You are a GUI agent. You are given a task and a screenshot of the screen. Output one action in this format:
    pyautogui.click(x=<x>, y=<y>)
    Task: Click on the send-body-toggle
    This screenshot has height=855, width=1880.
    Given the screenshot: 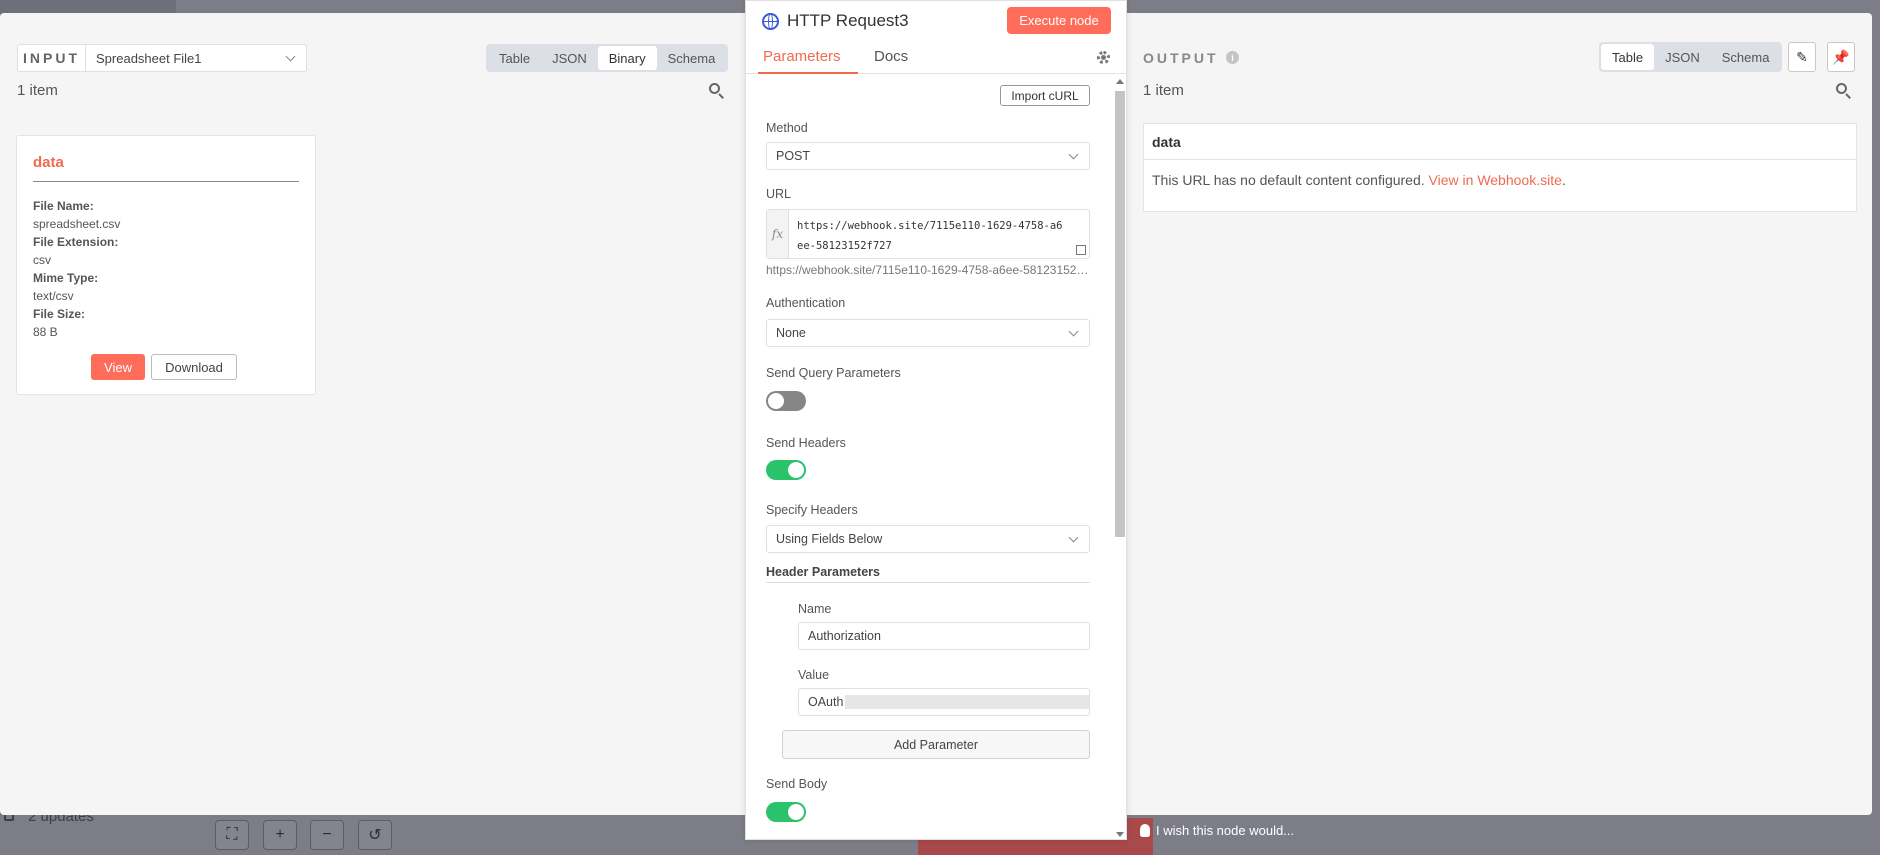 What is the action you would take?
    pyautogui.click(x=786, y=812)
    